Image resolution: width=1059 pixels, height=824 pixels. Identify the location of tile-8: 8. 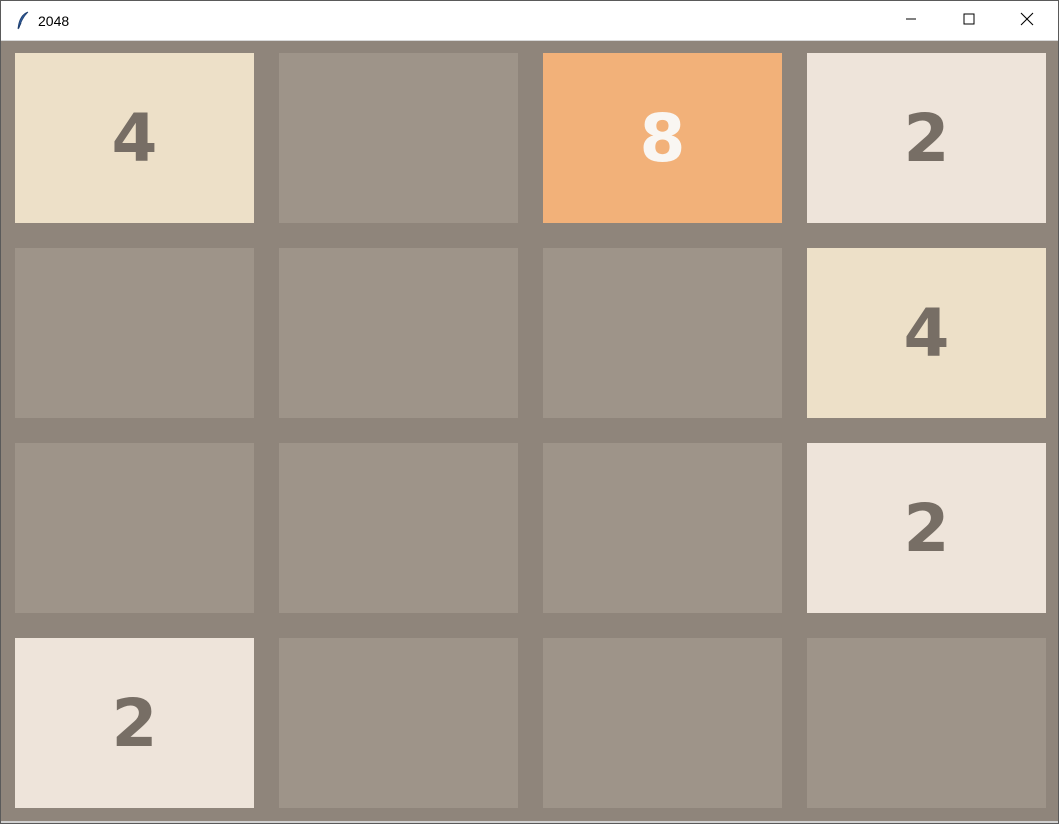
(662, 138).